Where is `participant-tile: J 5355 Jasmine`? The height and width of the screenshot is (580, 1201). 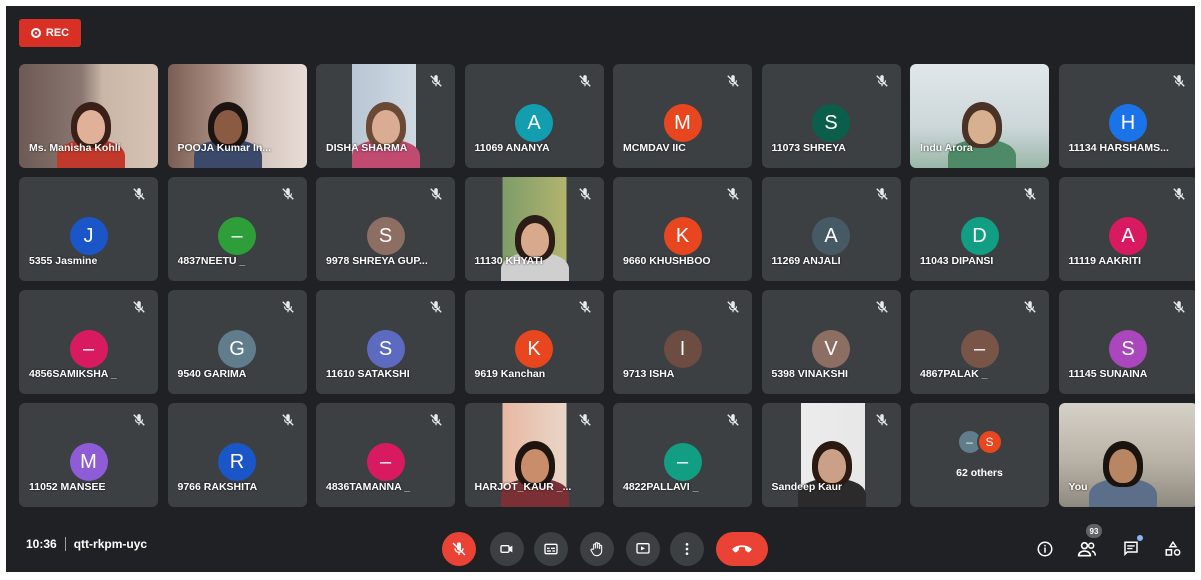 participant-tile: J 5355 Jasmine is located at coordinates (88, 229).